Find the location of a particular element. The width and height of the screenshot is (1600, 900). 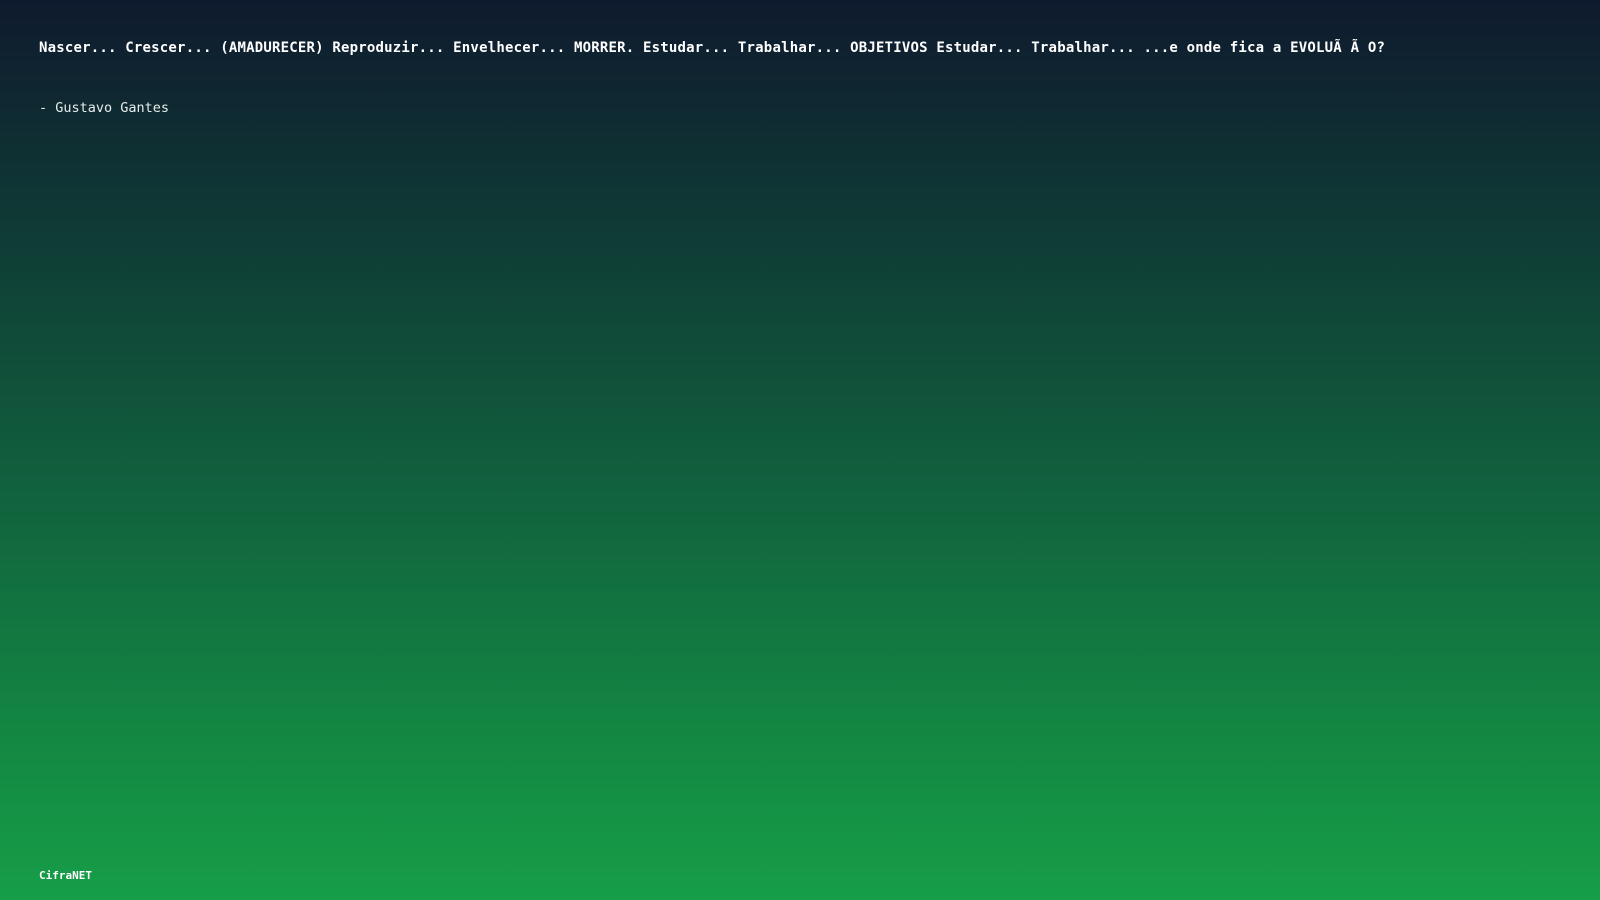

quote-author: - Gustavo Gantes is located at coordinates (104, 108).